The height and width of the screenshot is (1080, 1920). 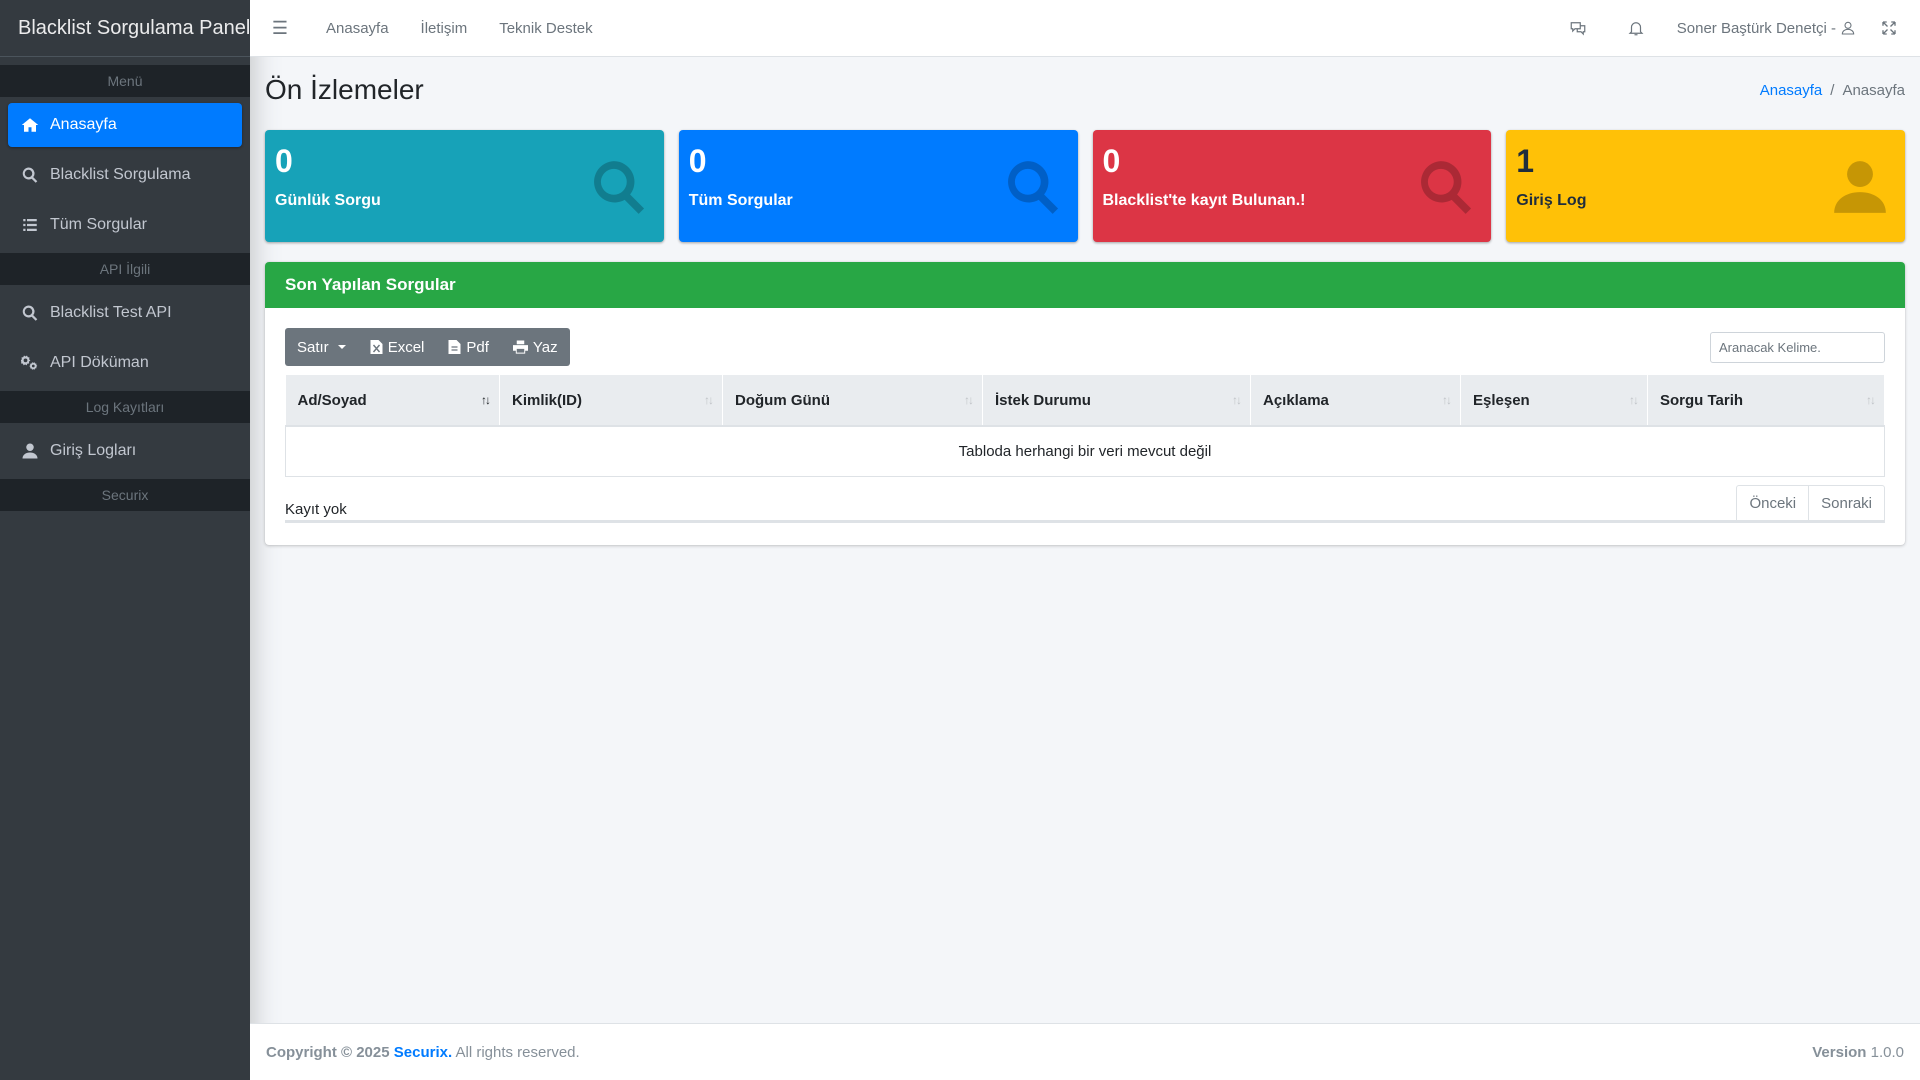 What do you see at coordinates (486, 400) in the screenshot?
I see `sort-asc-icon: ↑↓` at bounding box center [486, 400].